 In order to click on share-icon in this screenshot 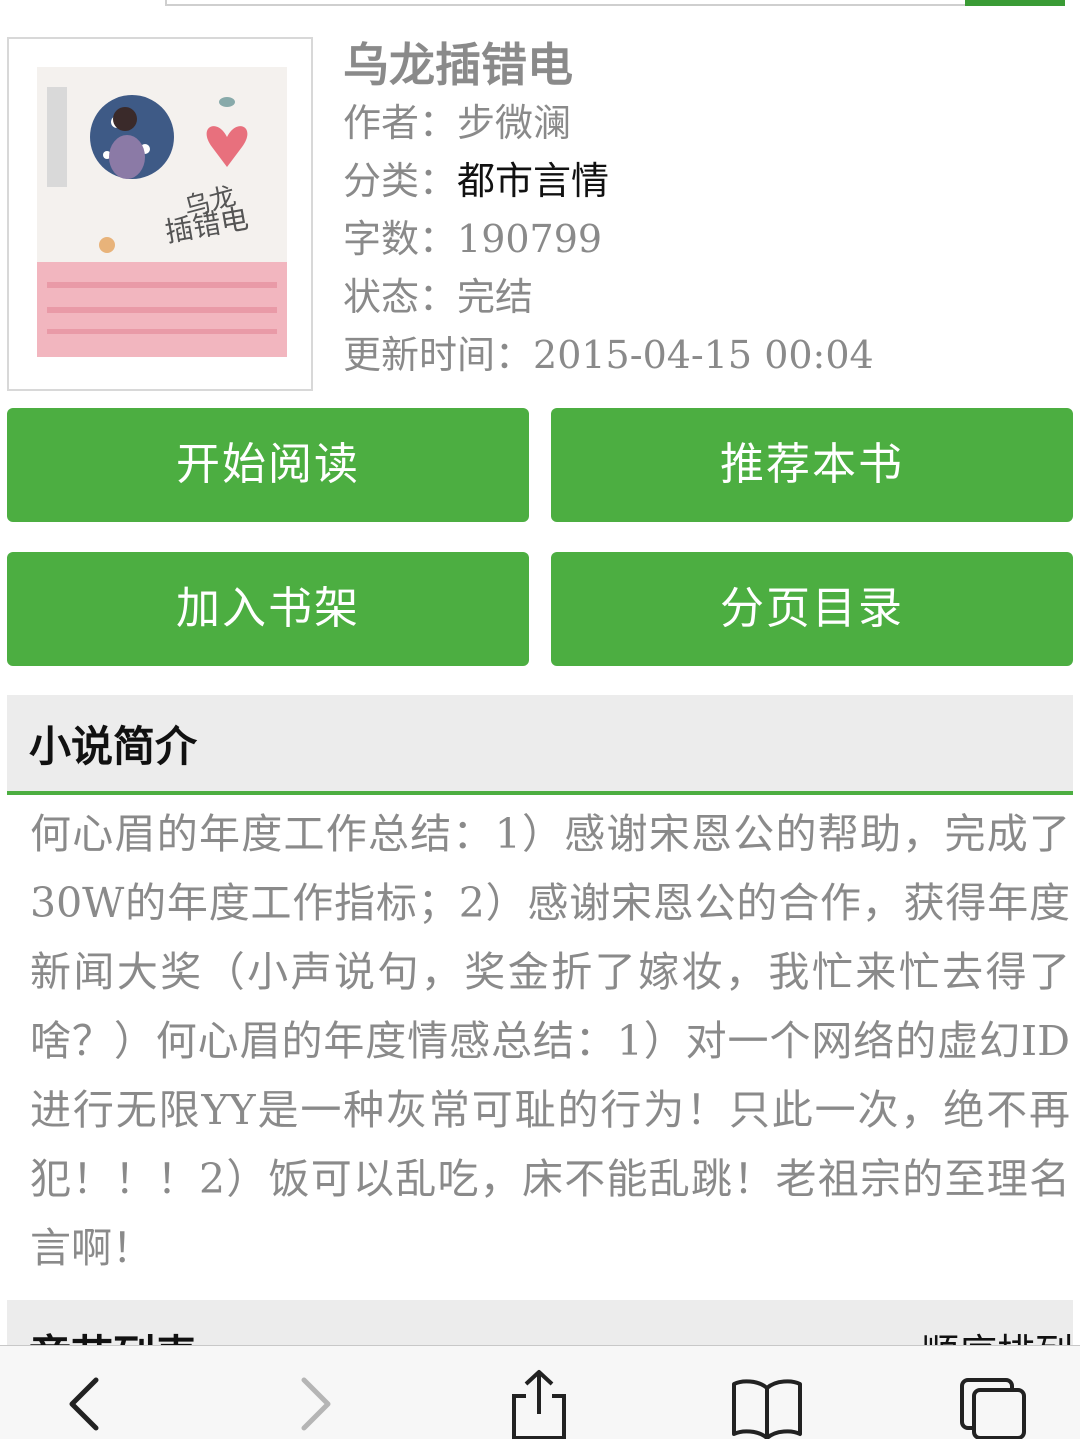, I will do `click(539, 1403)`.